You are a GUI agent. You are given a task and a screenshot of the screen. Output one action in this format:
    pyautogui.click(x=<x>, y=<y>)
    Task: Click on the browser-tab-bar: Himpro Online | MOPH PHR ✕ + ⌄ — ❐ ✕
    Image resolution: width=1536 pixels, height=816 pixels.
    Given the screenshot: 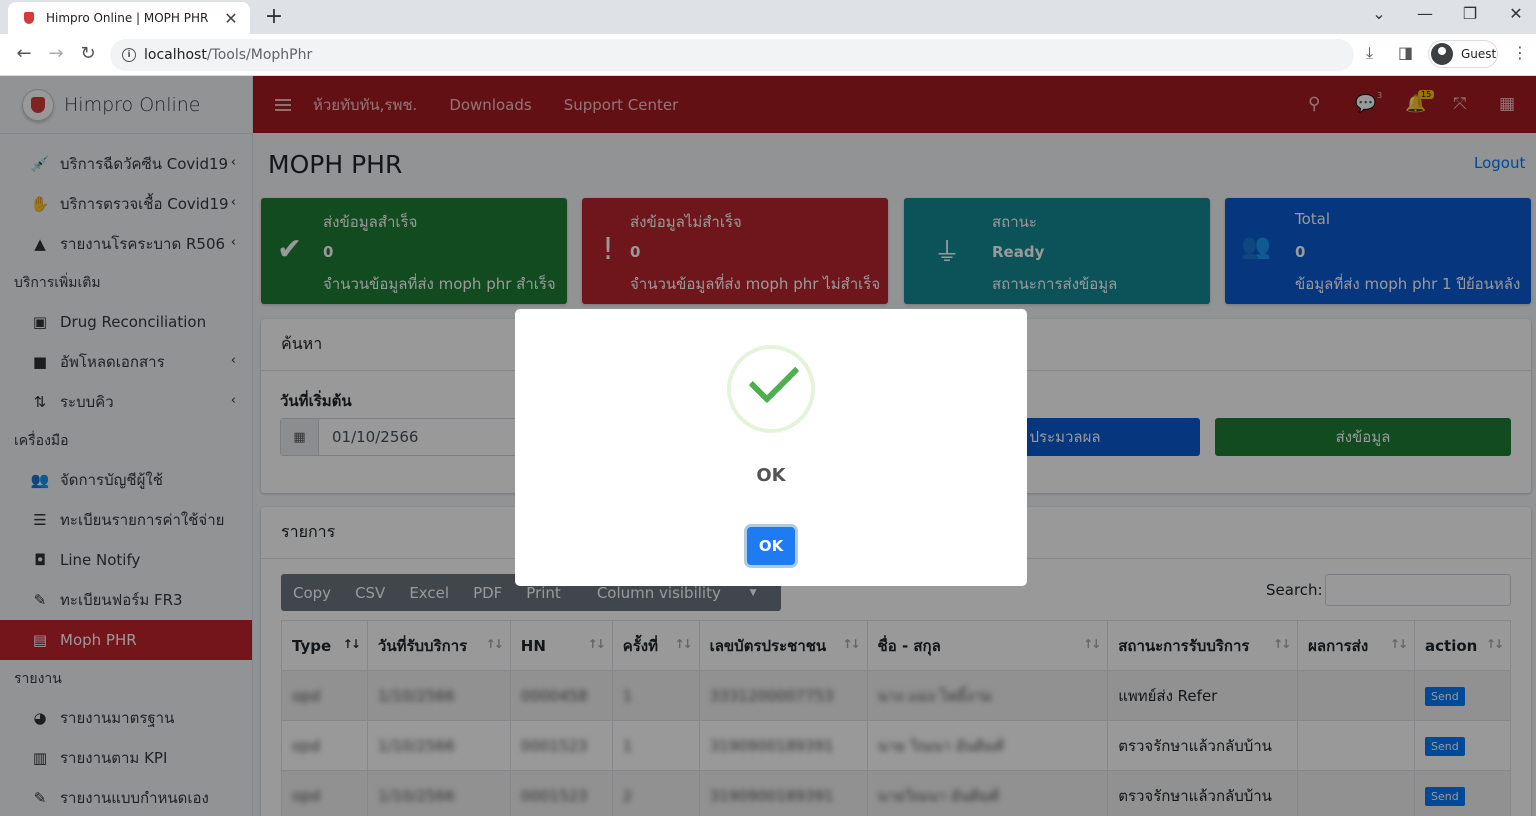 What is the action you would take?
    pyautogui.click(x=768, y=17)
    